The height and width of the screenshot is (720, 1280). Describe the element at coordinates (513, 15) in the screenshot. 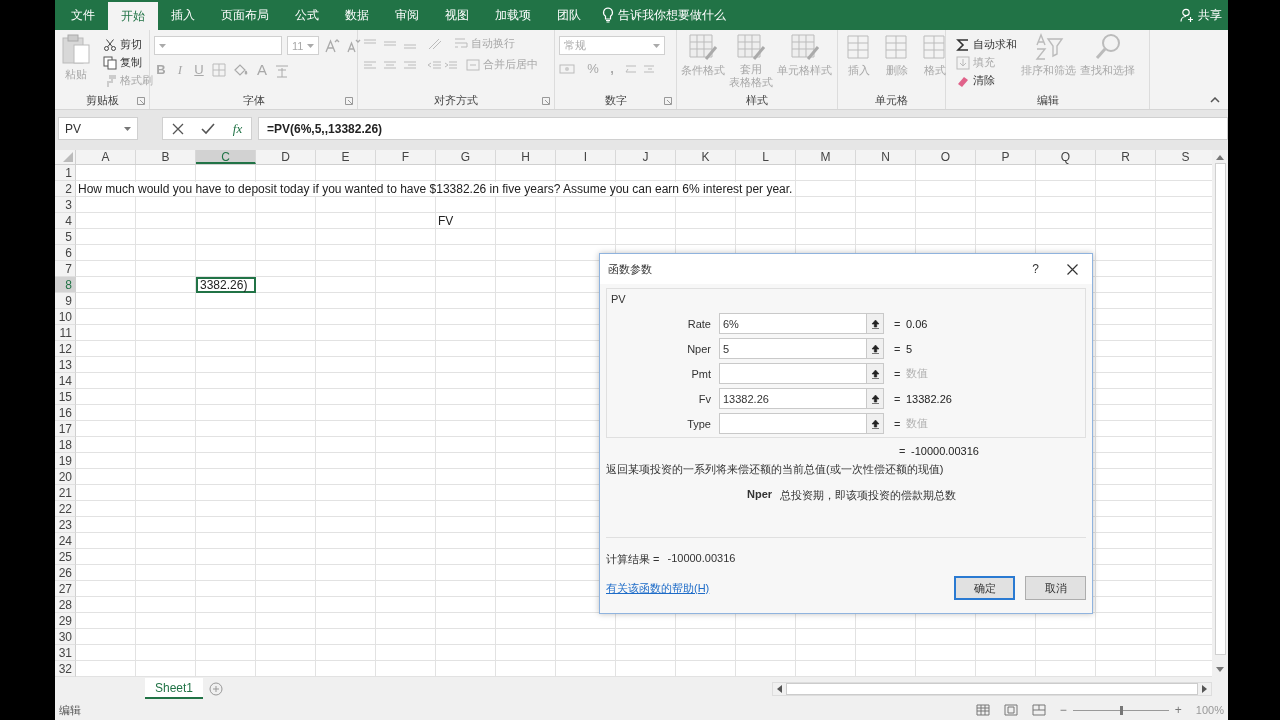

I see `ribbon-tab: 加载项` at that location.